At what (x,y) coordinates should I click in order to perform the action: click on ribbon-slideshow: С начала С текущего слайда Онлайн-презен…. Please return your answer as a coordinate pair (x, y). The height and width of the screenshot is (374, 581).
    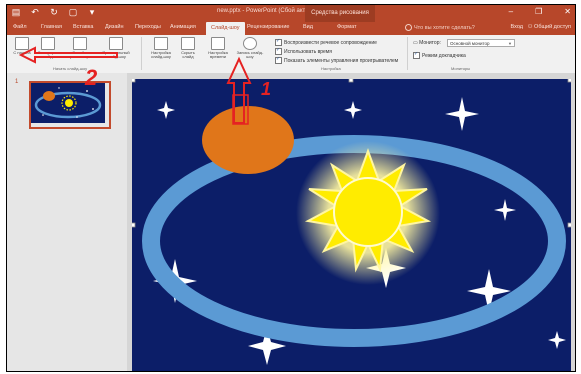
    Looking at the image, I should click on (291, 54).